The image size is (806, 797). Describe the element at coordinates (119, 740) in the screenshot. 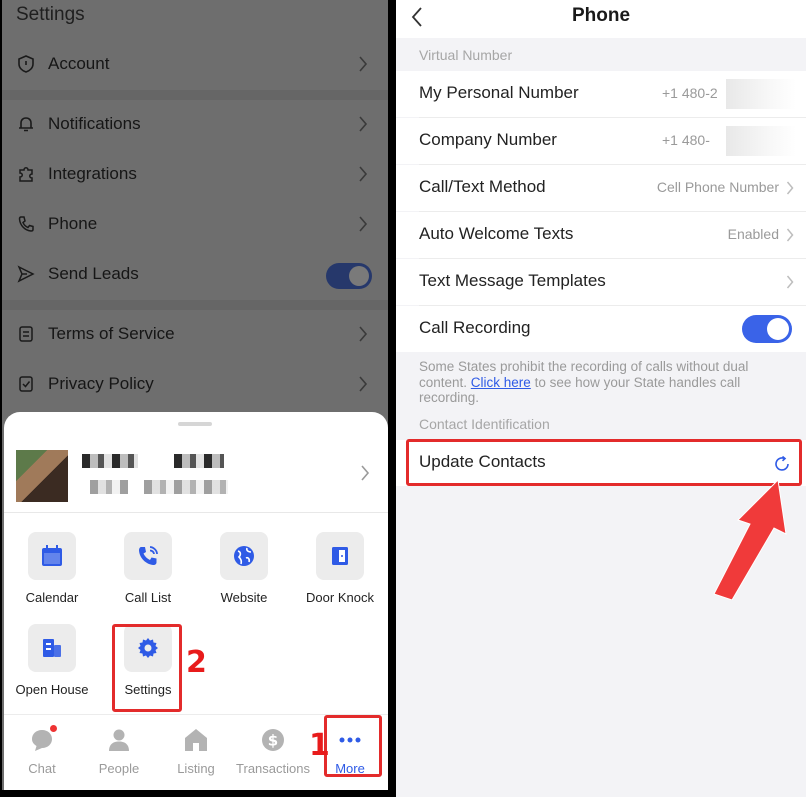

I see `person-icon` at that location.